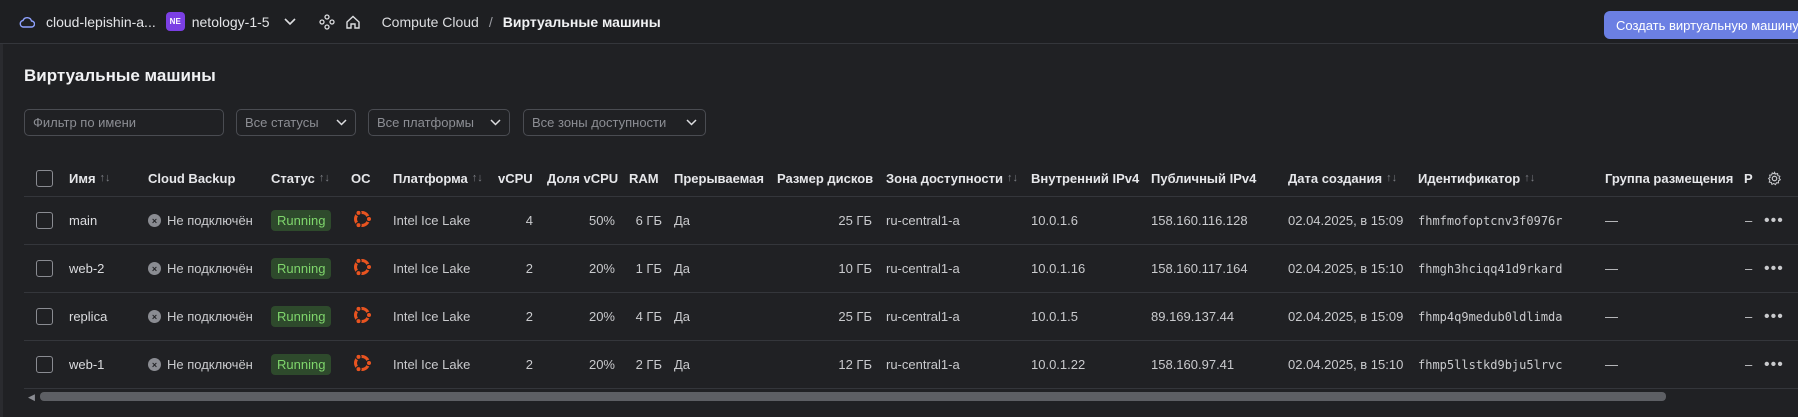  I want to click on vm-name-cell: main, so click(83, 220).